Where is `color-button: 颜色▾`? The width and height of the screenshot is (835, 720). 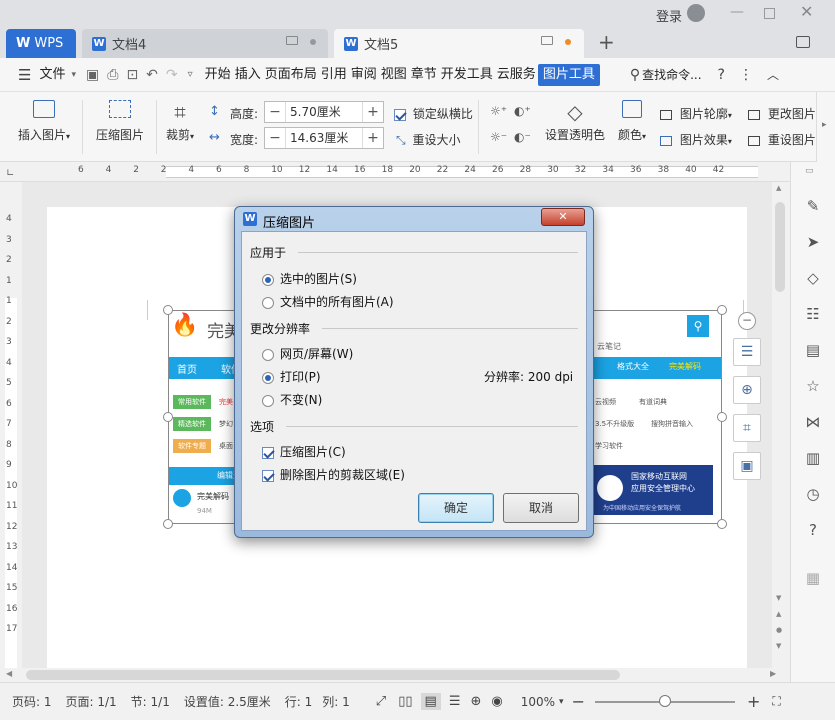 color-button: 颜色▾ is located at coordinates (632, 121).